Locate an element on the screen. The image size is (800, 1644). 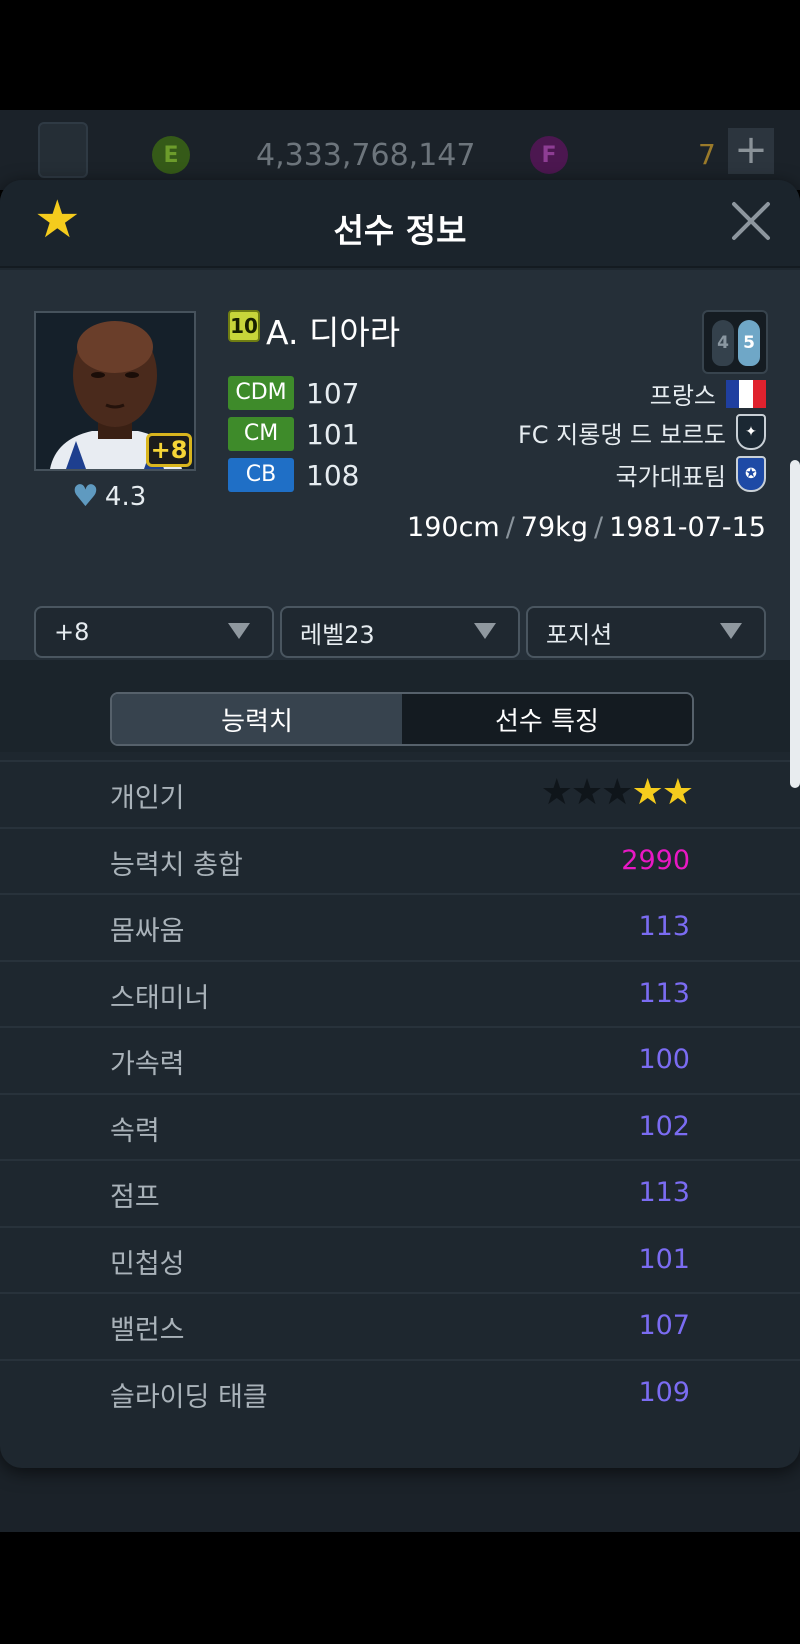
national-team-label: 국가대표팀 is located at coordinates (670, 476).